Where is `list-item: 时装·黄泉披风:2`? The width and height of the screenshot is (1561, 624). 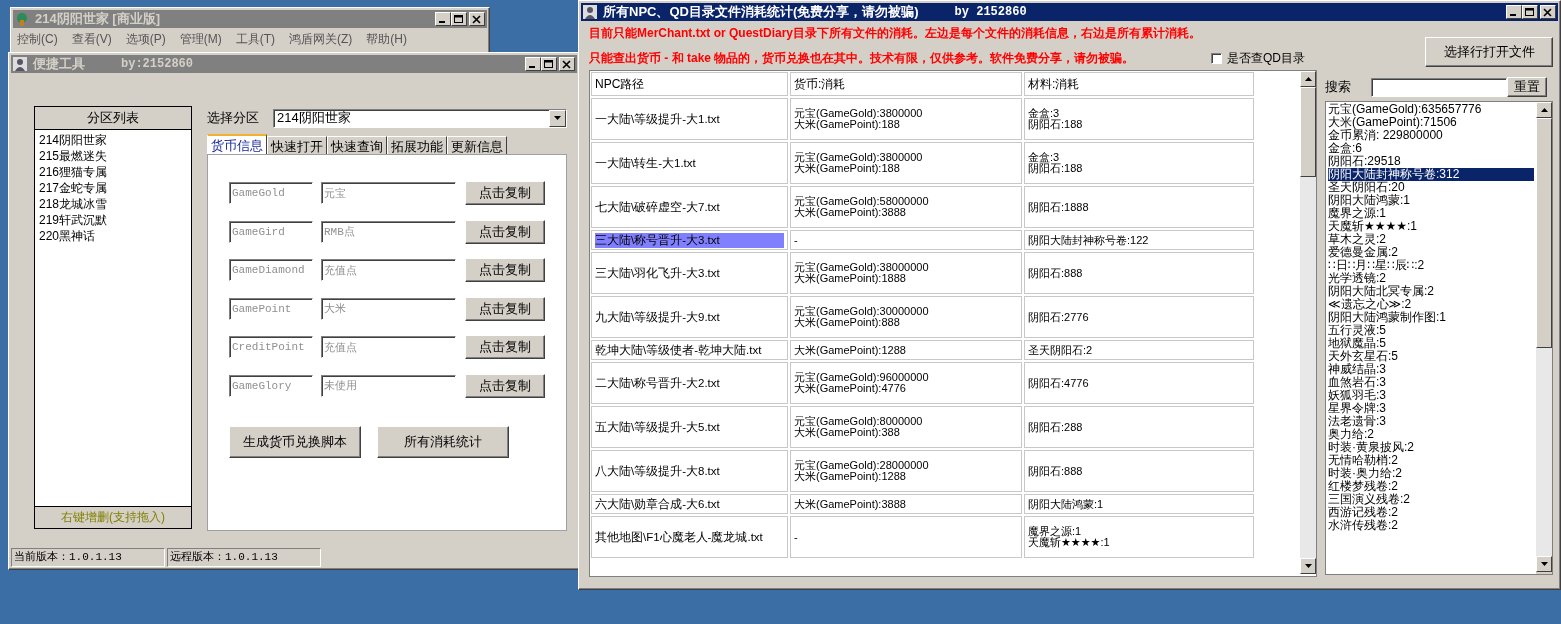 list-item: 时装·黄泉披风:2 is located at coordinates (1431, 447).